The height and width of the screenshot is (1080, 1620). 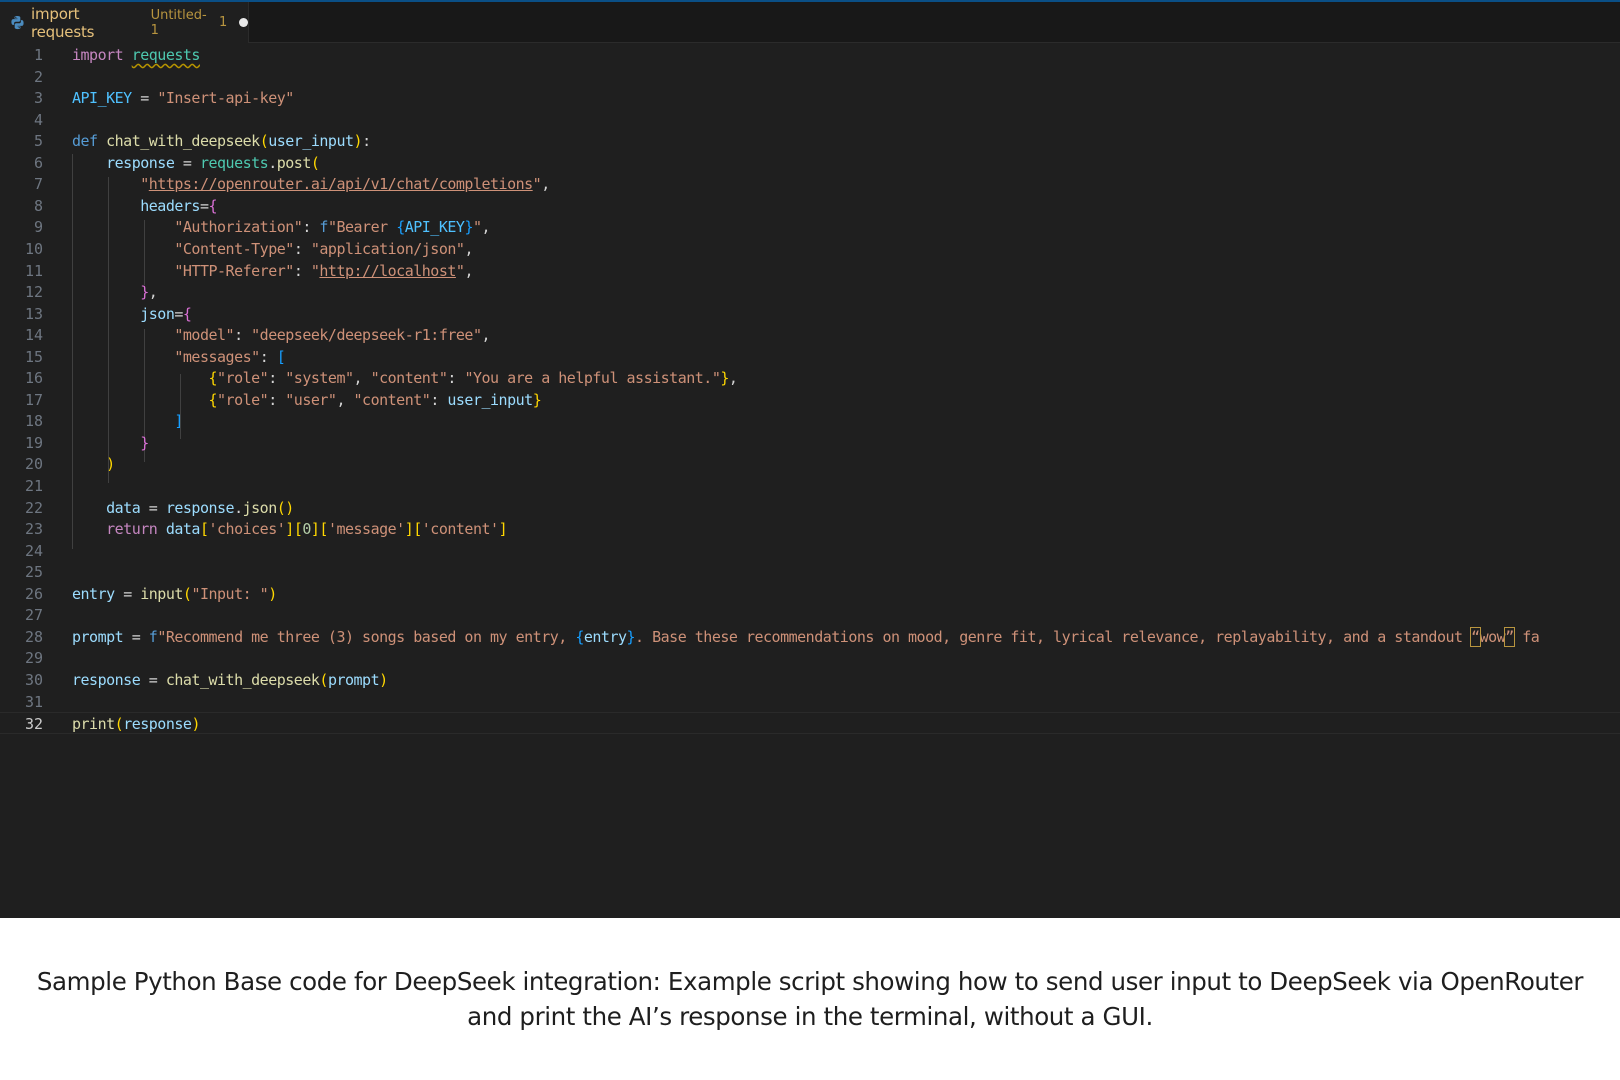 What do you see at coordinates (810, 335) in the screenshot?
I see `code-line: 14 "model": "deepseek/deepseek-r1:free",` at bounding box center [810, 335].